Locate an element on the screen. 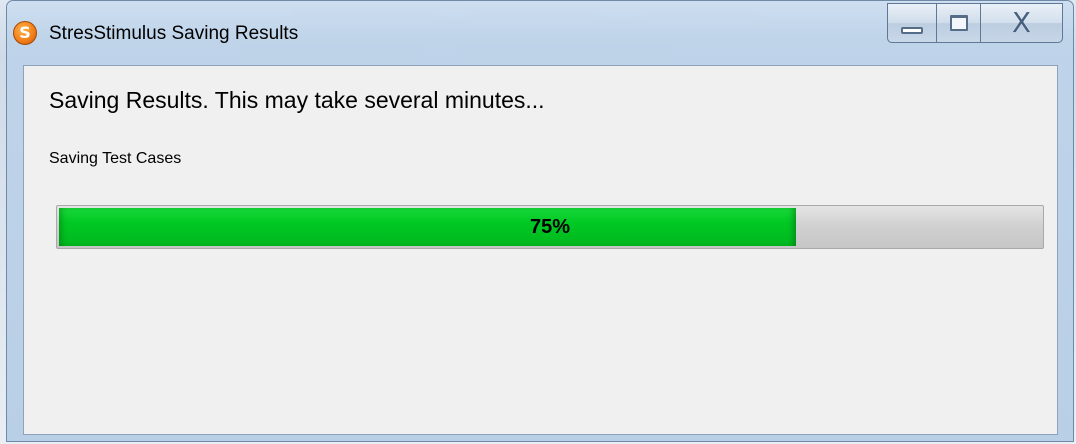 The image size is (1076, 444). close-button: X is located at coordinates (1022, 23).